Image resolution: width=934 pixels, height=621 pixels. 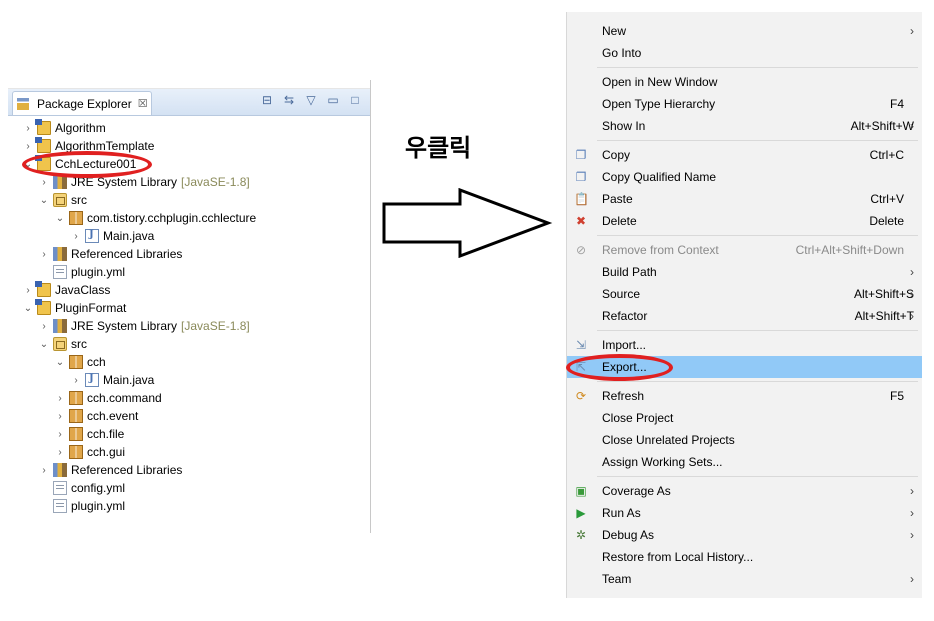 What do you see at coordinates (744, 316) in the screenshot?
I see `menu-item-refactor: Refactor Alt+Shift+T ›` at bounding box center [744, 316].